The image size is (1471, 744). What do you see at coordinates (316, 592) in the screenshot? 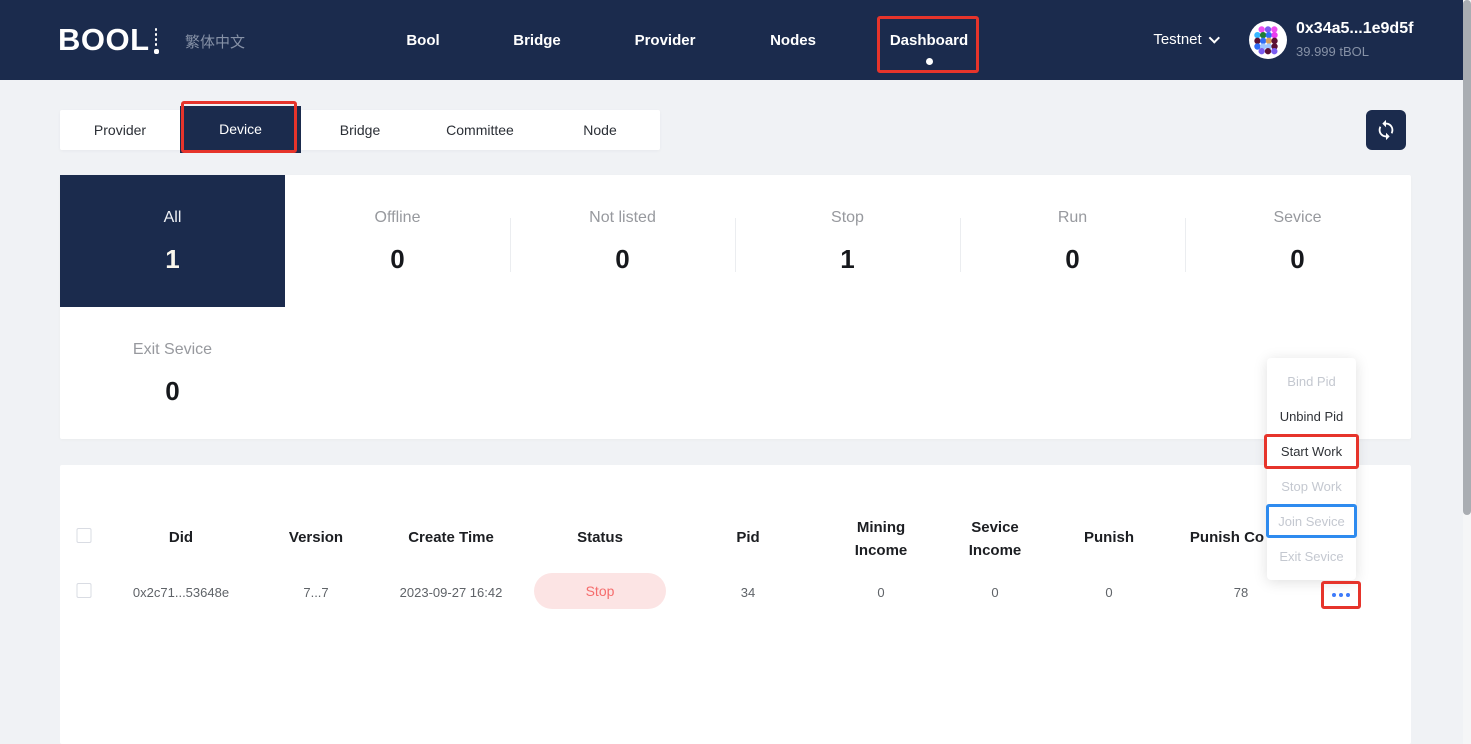
I see `cell-version: 7...7` at bounding box center [316, 592].